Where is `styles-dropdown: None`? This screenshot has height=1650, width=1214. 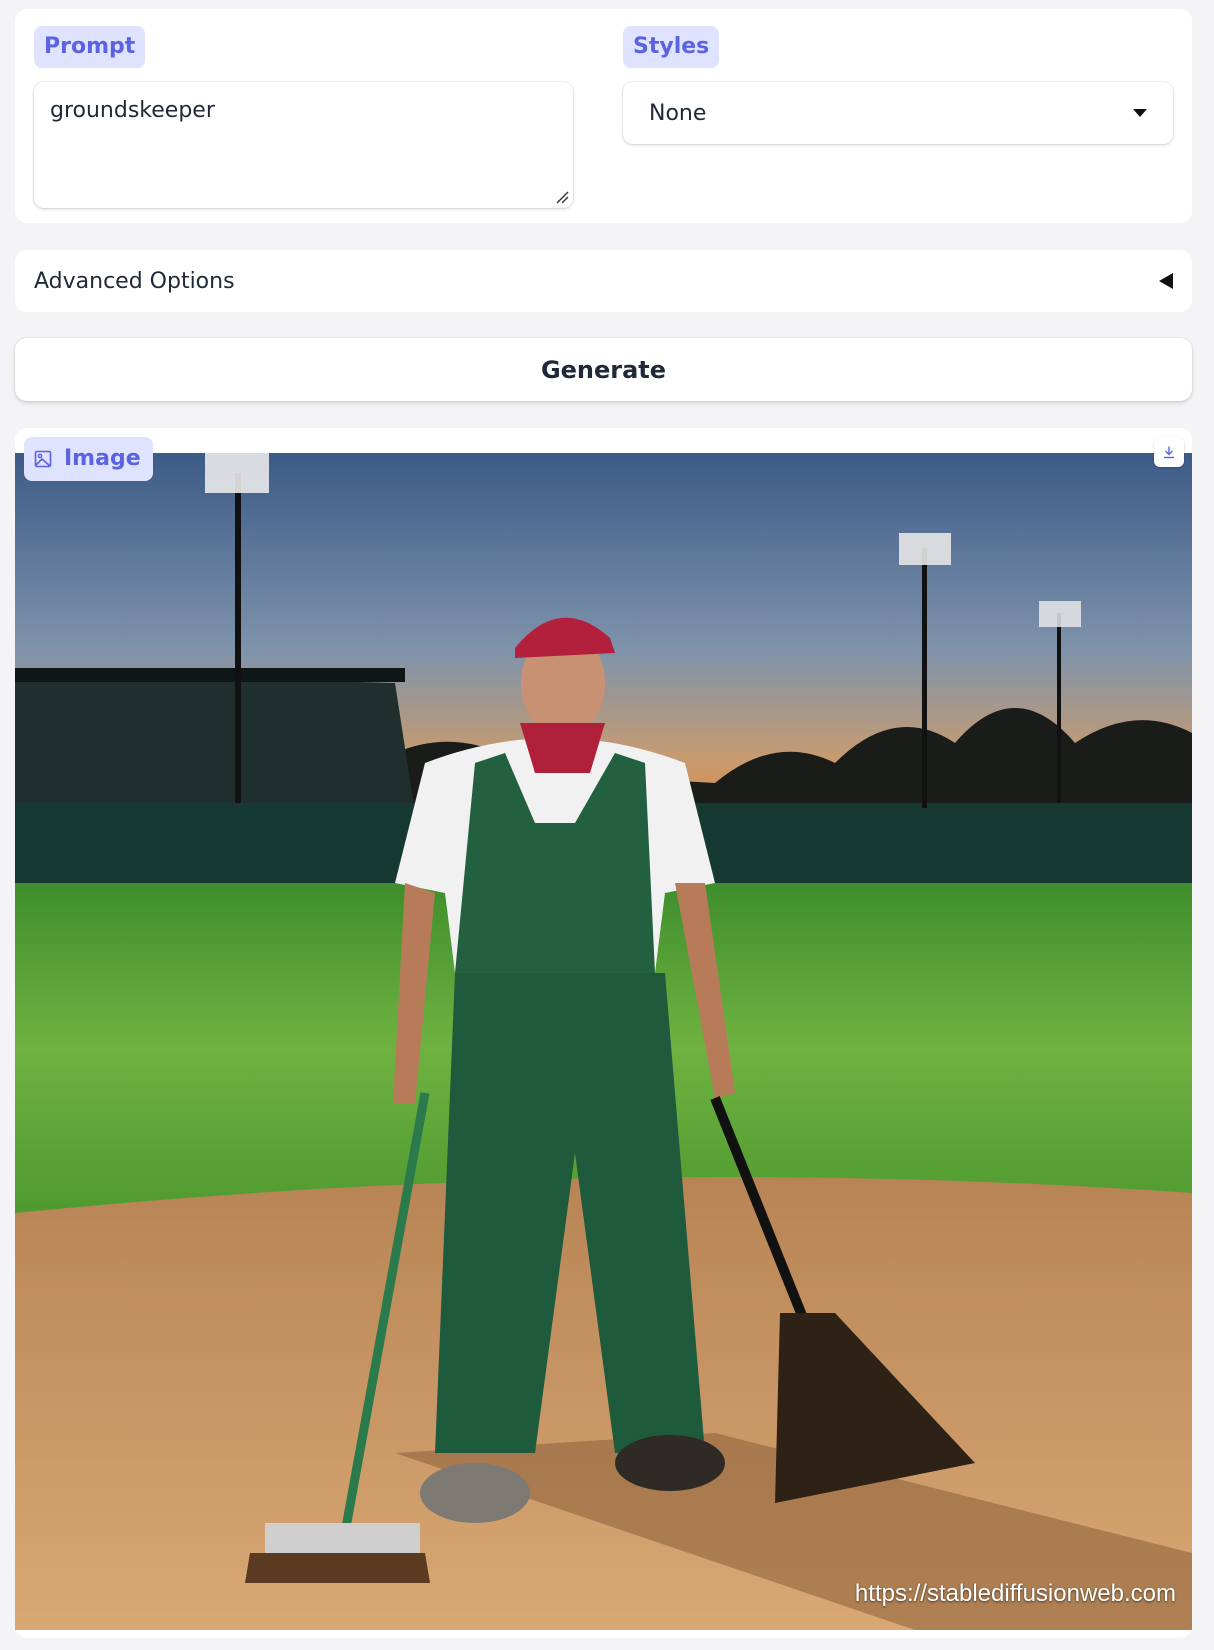
styles-dropdown: None is located at coordinates (898, 113).